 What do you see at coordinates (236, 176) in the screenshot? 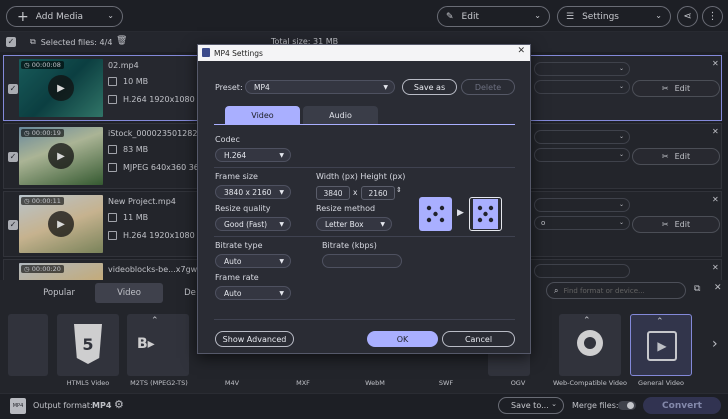
I see `frame-size-label: Frame size` at bounding box center [236, 176].